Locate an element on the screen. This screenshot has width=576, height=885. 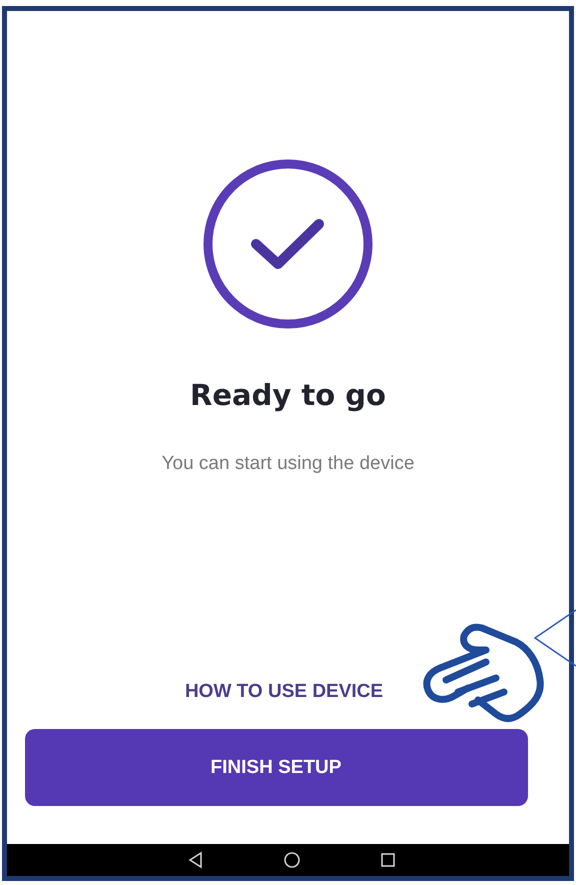
check-circle-icon is located at coordinates (288, 244).